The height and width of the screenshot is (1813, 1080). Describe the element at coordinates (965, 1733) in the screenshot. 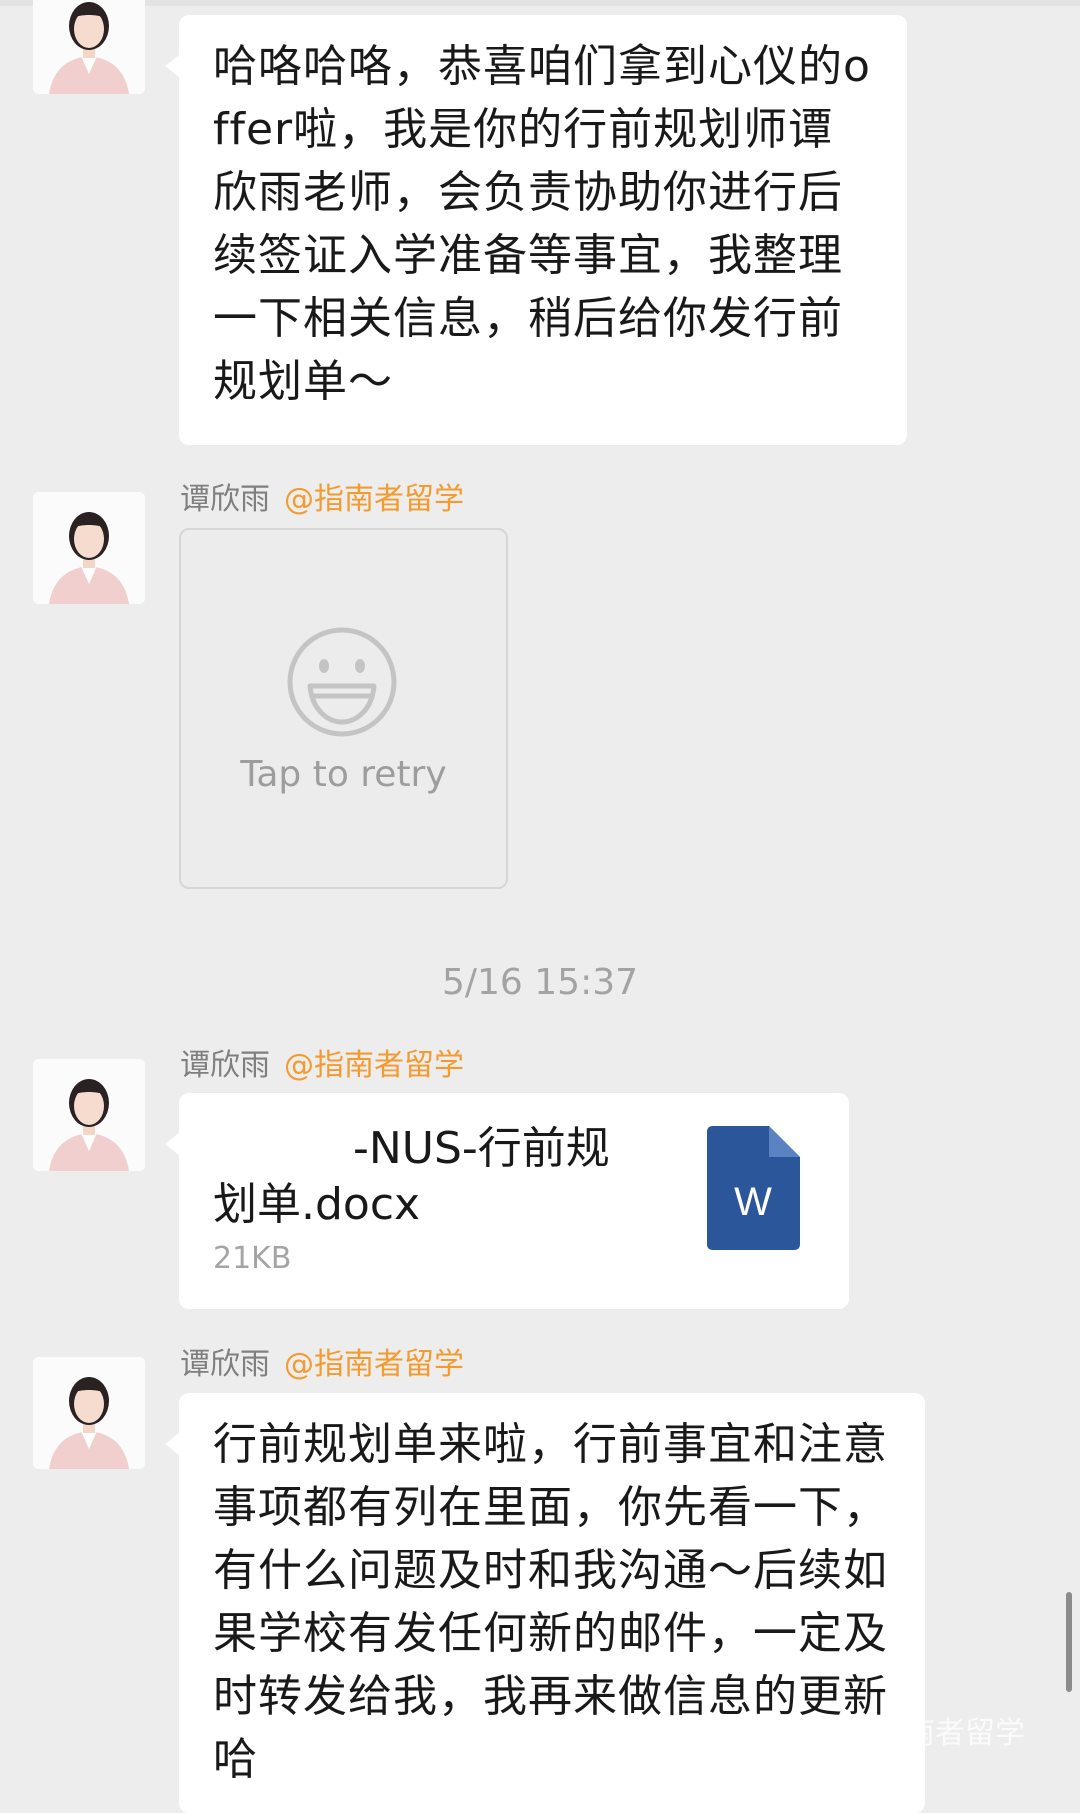

I see `watermark: 南者留学` at that location.